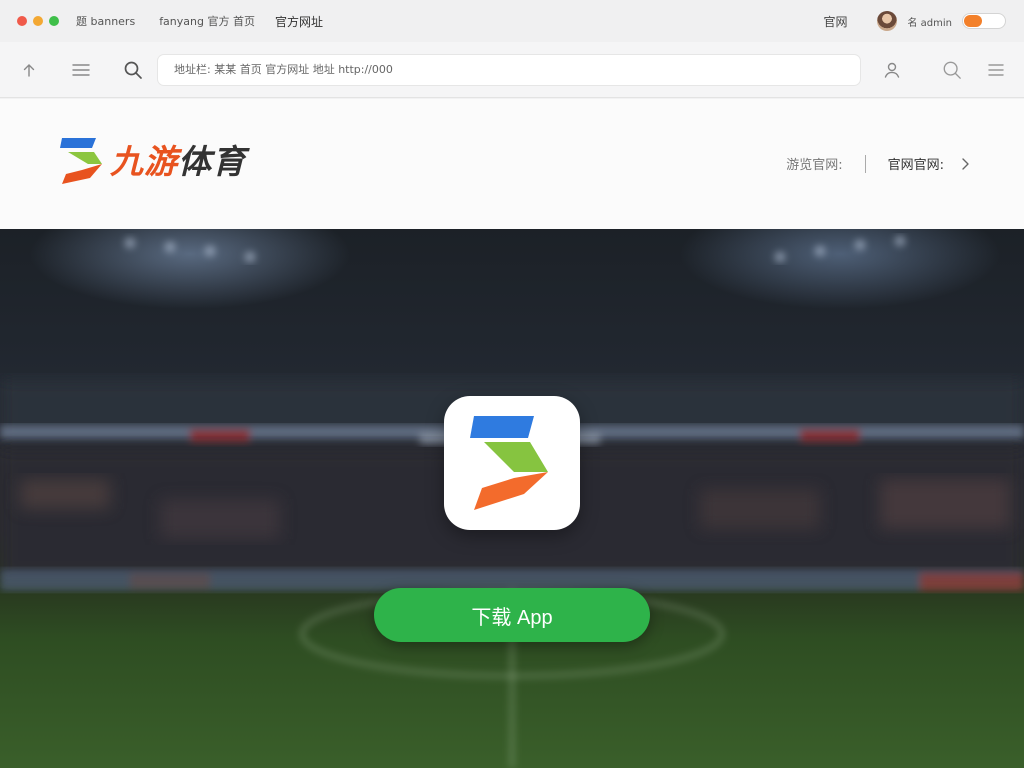  I want to click on logo-text-primary: 九游, so click(144, 161).